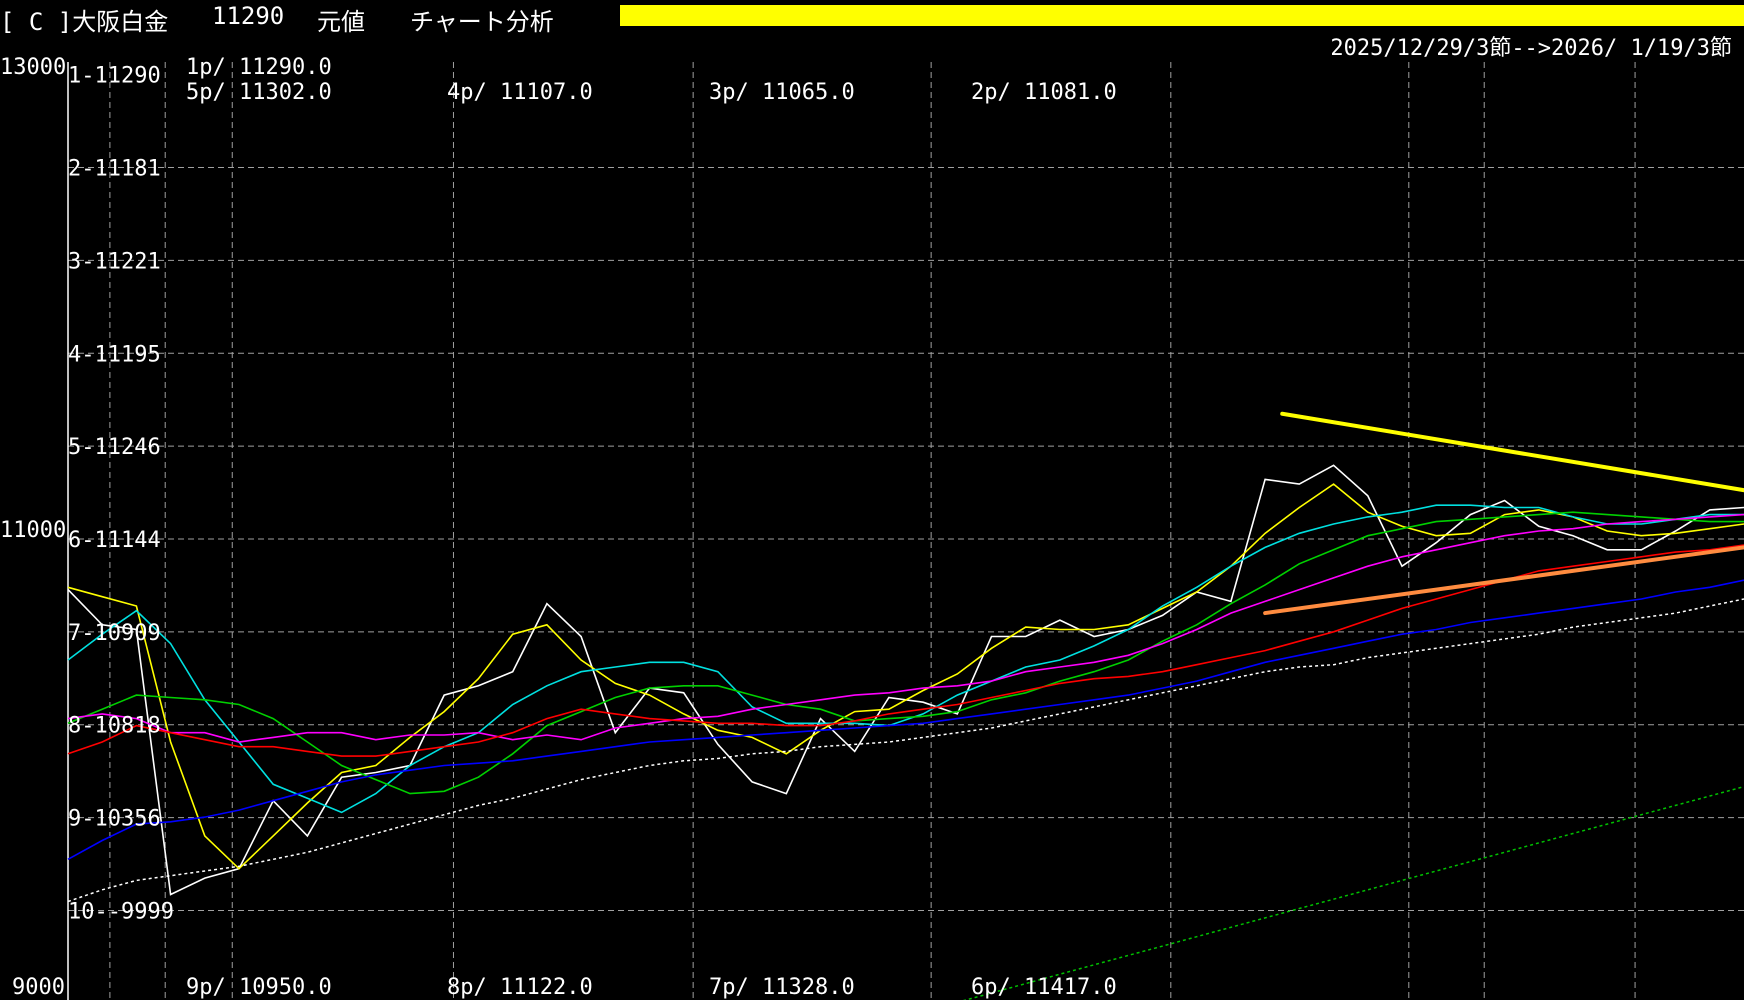  I want to click on price-type-label: 元値, so click(341, 22).